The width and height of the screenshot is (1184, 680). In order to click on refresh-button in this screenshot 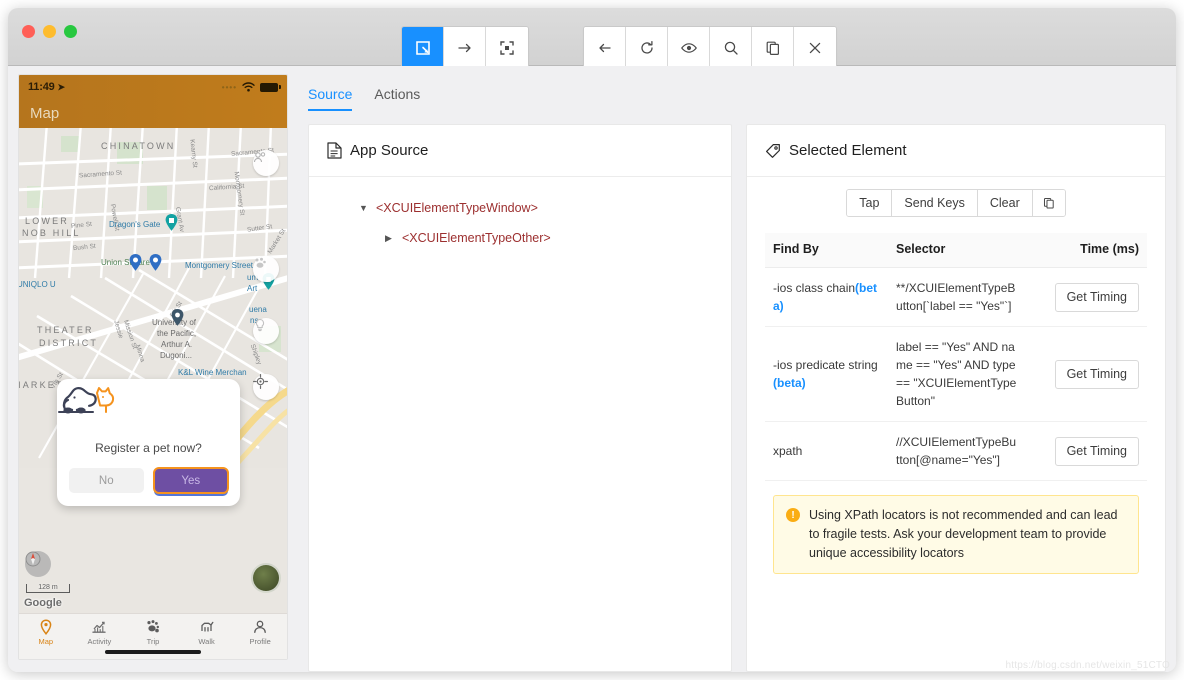, I will do `click(647, 47)`.